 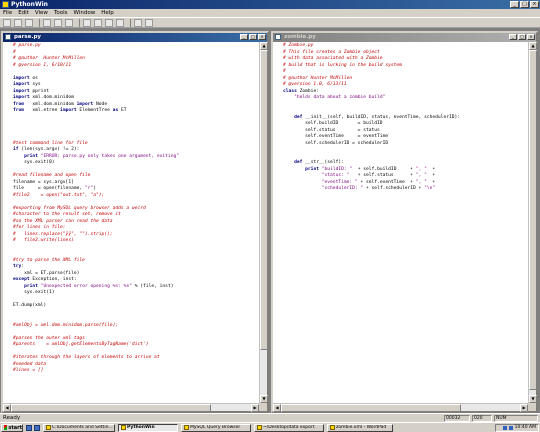 What do you see at coordinates (107, 13) in the screenshot?
I see `menu-help: Help` at bounding box center [107, 13].